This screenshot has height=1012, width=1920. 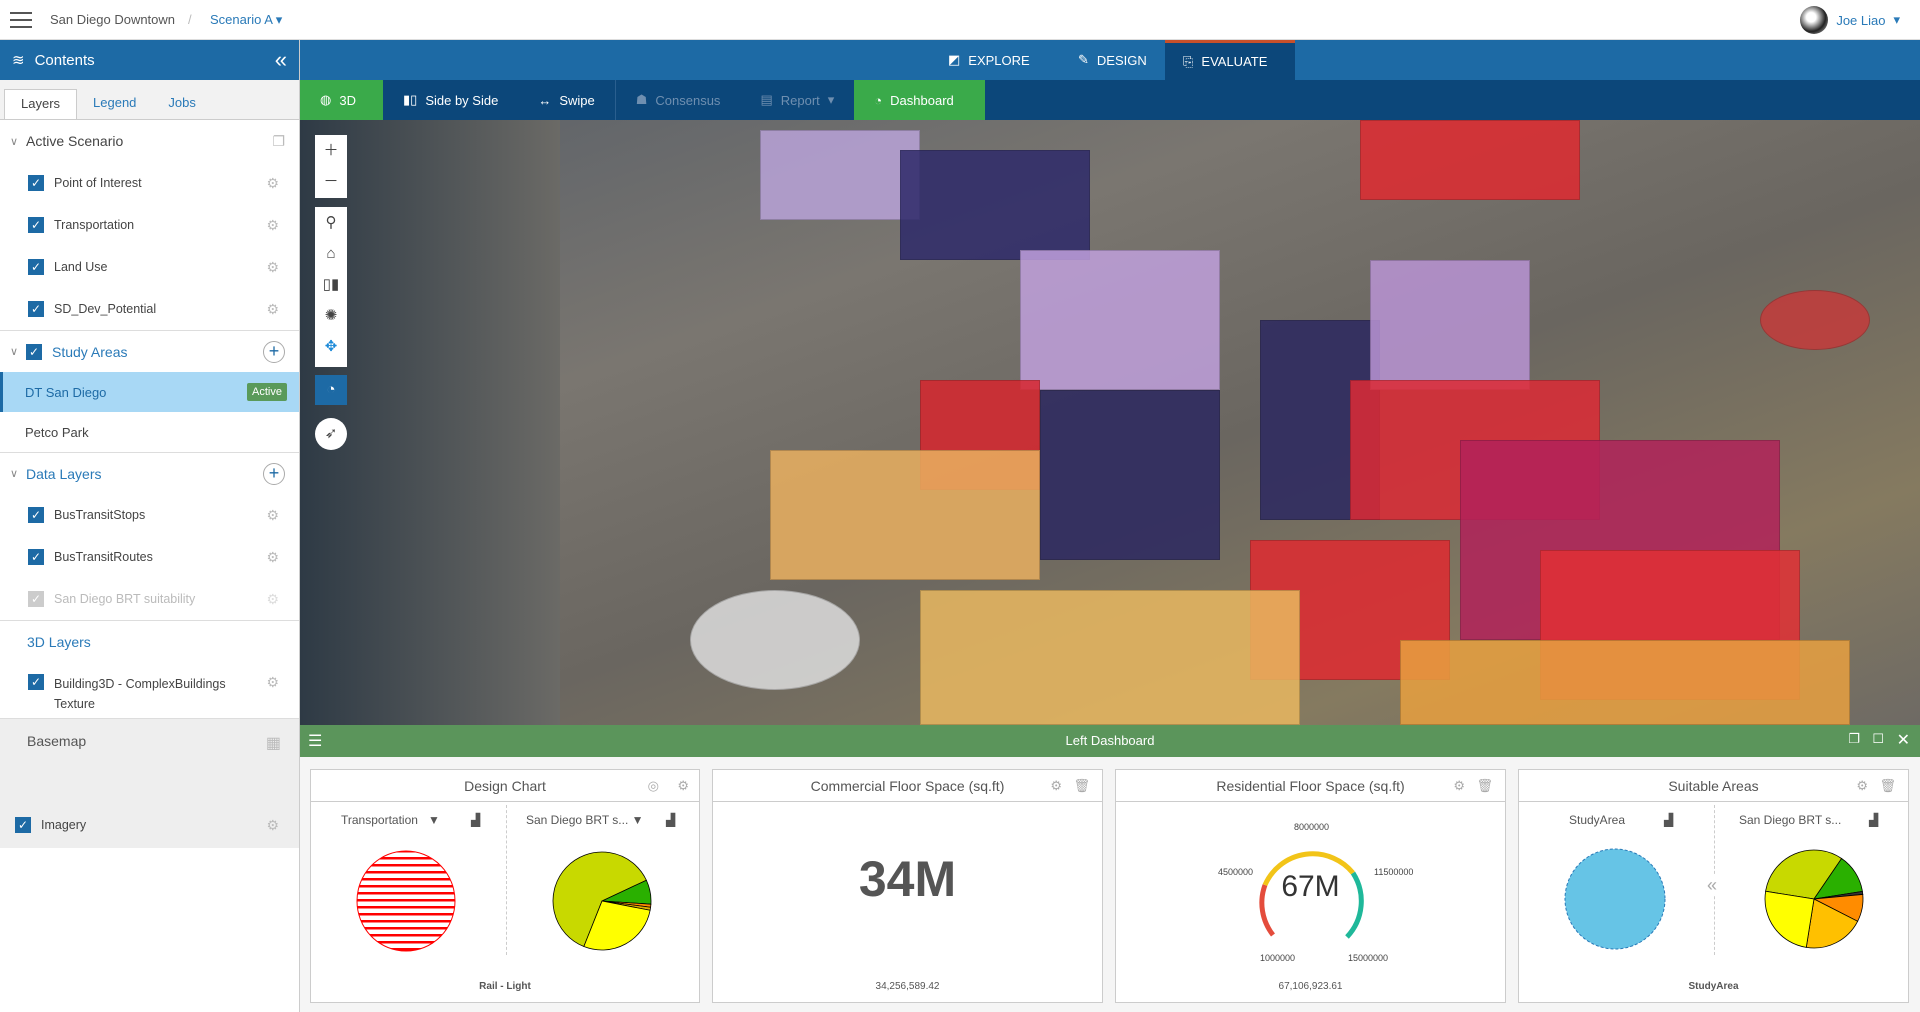 I want to click on dashboard-tool-icon: ◔, so click(x=331, y=390).